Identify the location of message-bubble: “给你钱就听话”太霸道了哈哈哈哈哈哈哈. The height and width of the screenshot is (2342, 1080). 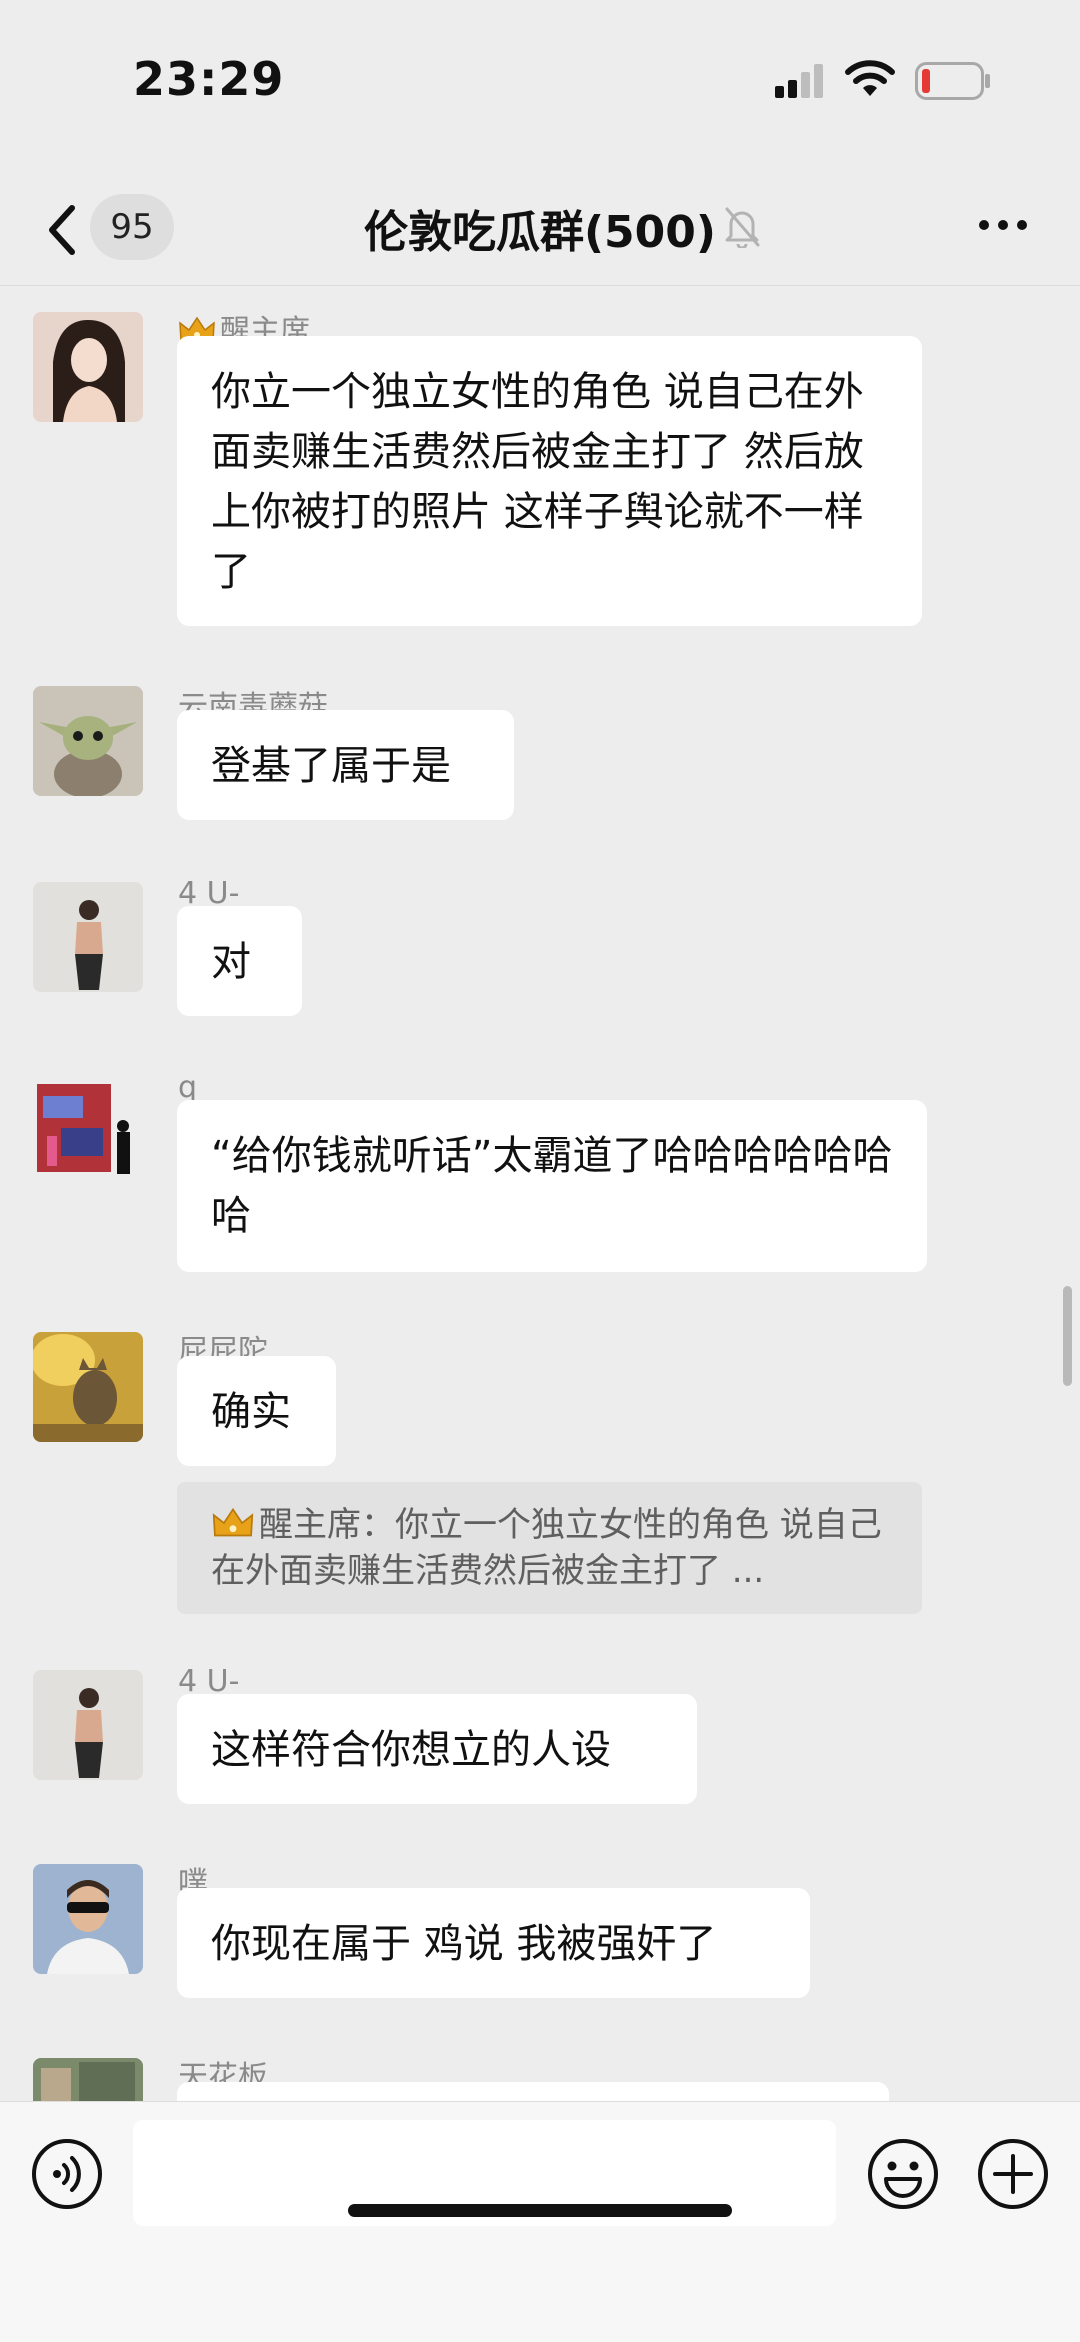
(552, 1186).